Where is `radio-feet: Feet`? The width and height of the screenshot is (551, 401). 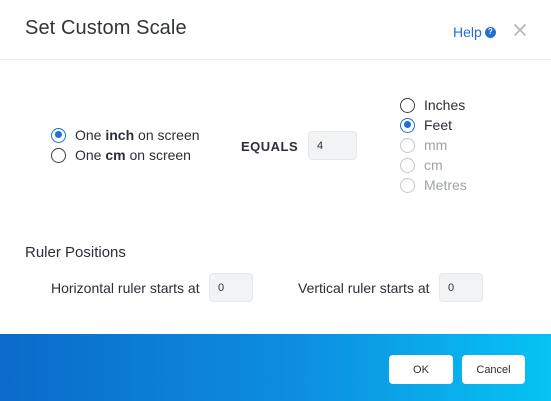 radio-feet: Feet is located at coordinates (426, 125).